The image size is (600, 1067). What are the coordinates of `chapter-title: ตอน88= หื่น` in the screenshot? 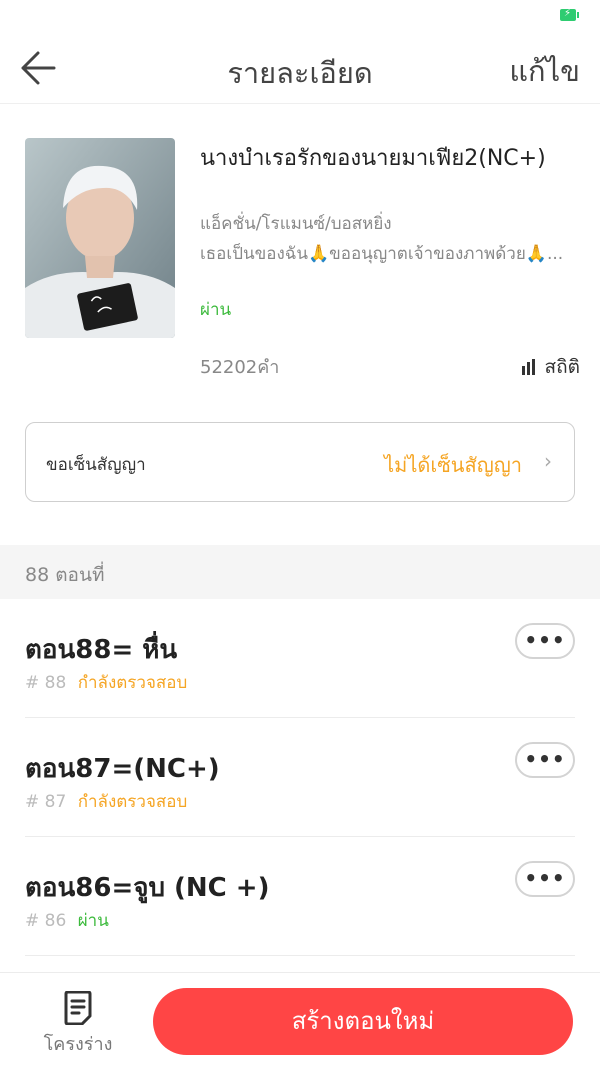 It's located at (101, 650).